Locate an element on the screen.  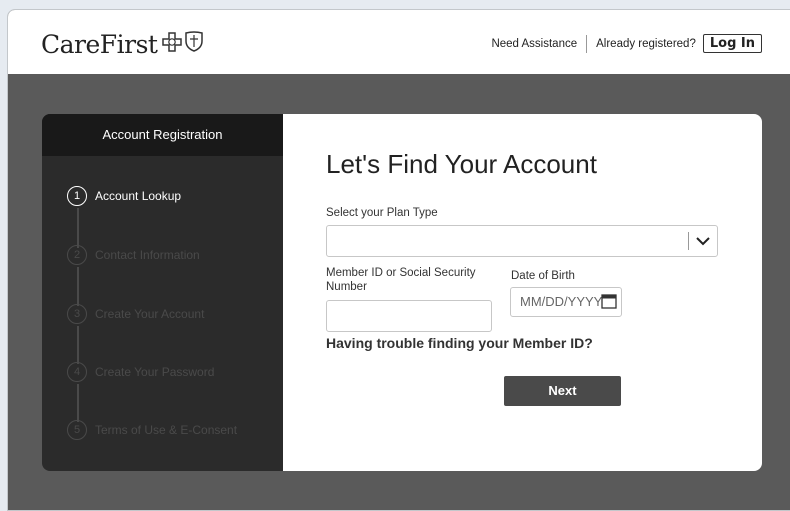
step-number: 1 is located at coordinates (77, 196).